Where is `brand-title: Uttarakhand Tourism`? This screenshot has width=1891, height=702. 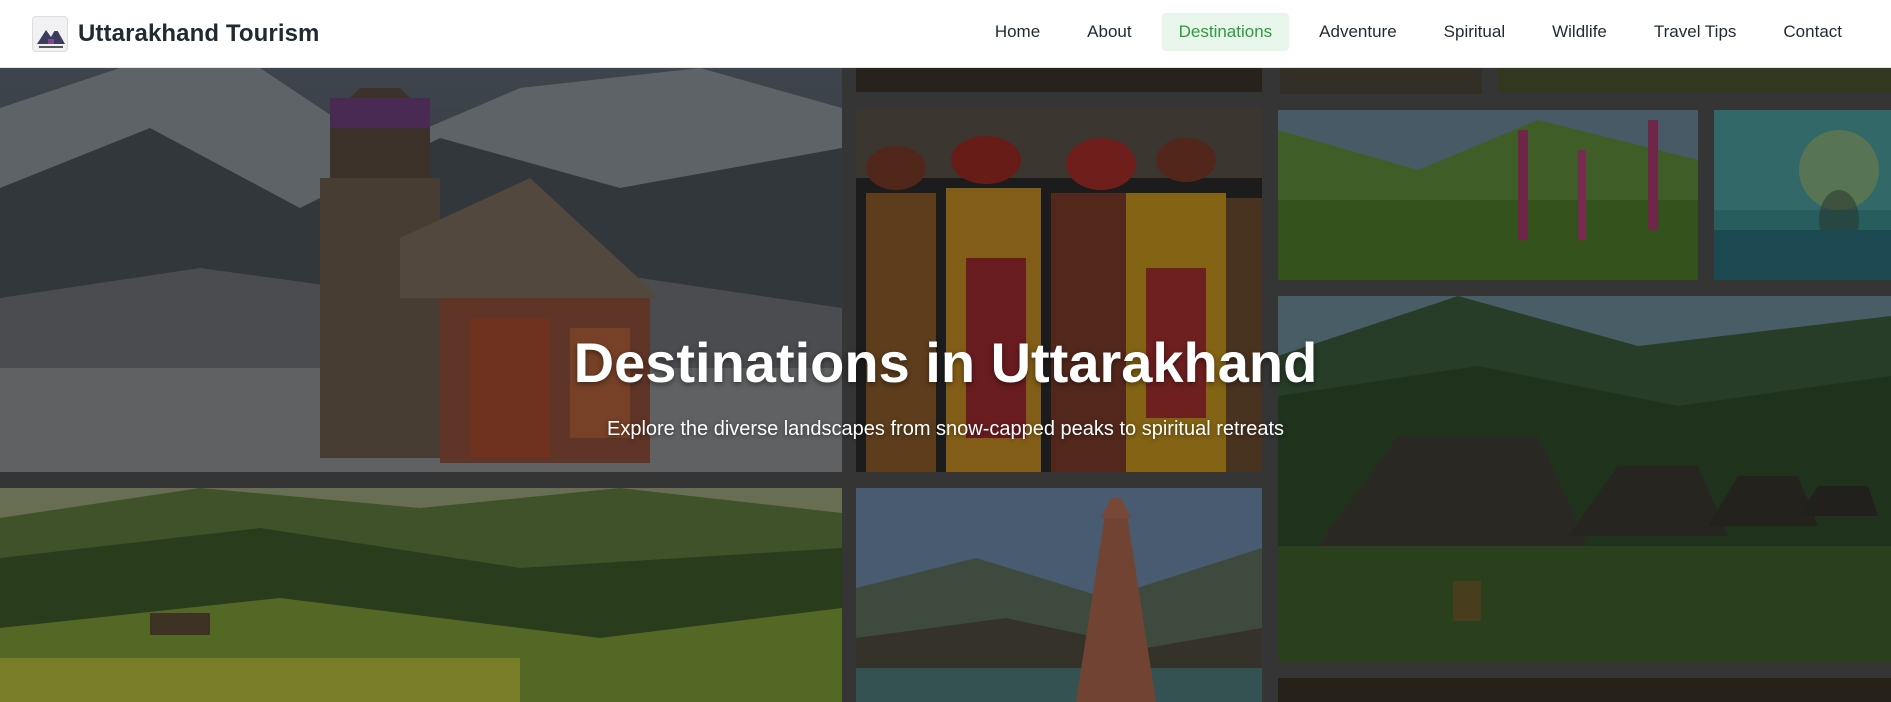 brand-title: Uttarakhand Tourism is located at coordinates (199, 33).